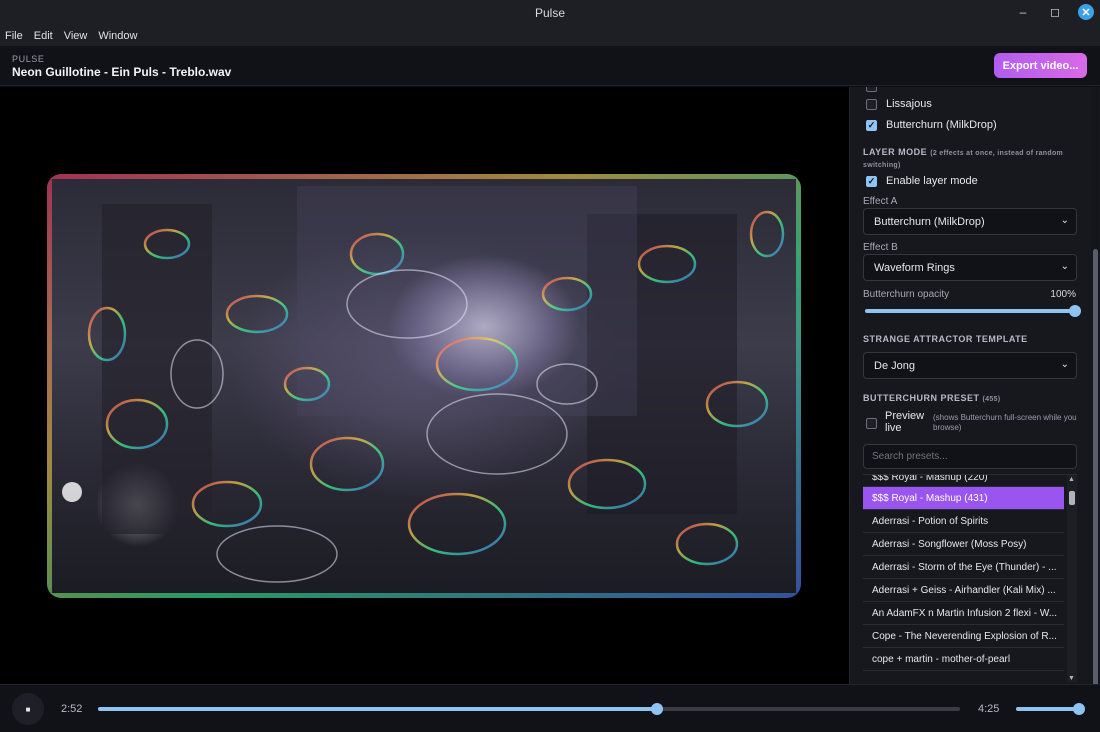  What do you see at coordinates (17, 36) in the screenshot?
I see `menu-file: File` at bounding box center [17, 36].